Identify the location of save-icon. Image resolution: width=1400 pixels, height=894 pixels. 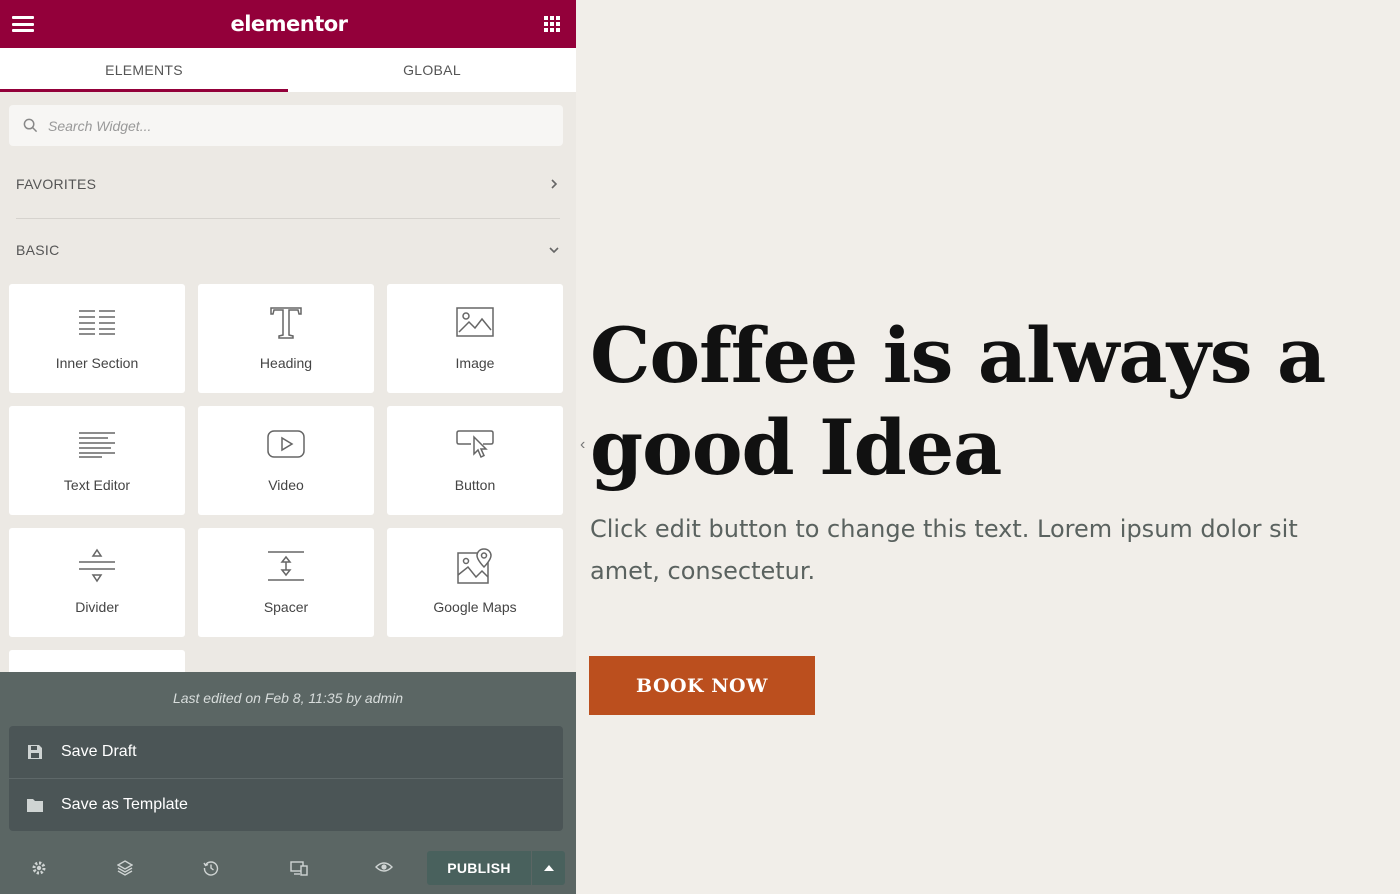
(35, 752).